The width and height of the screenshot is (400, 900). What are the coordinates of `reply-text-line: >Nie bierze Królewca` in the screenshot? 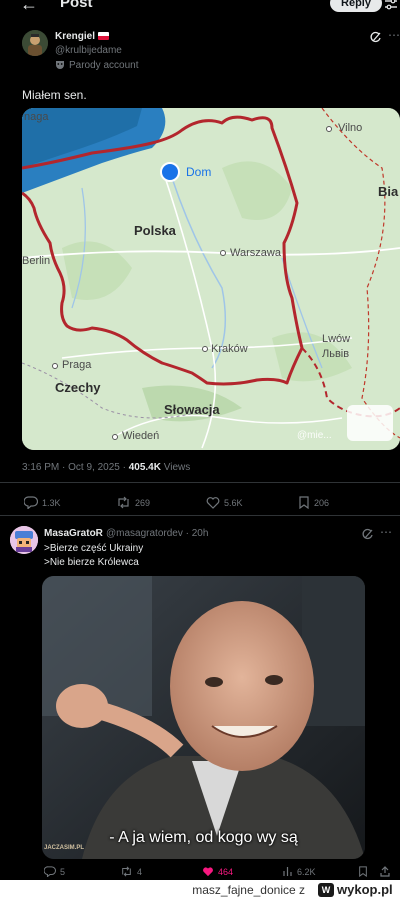 It's located at (91, 562).